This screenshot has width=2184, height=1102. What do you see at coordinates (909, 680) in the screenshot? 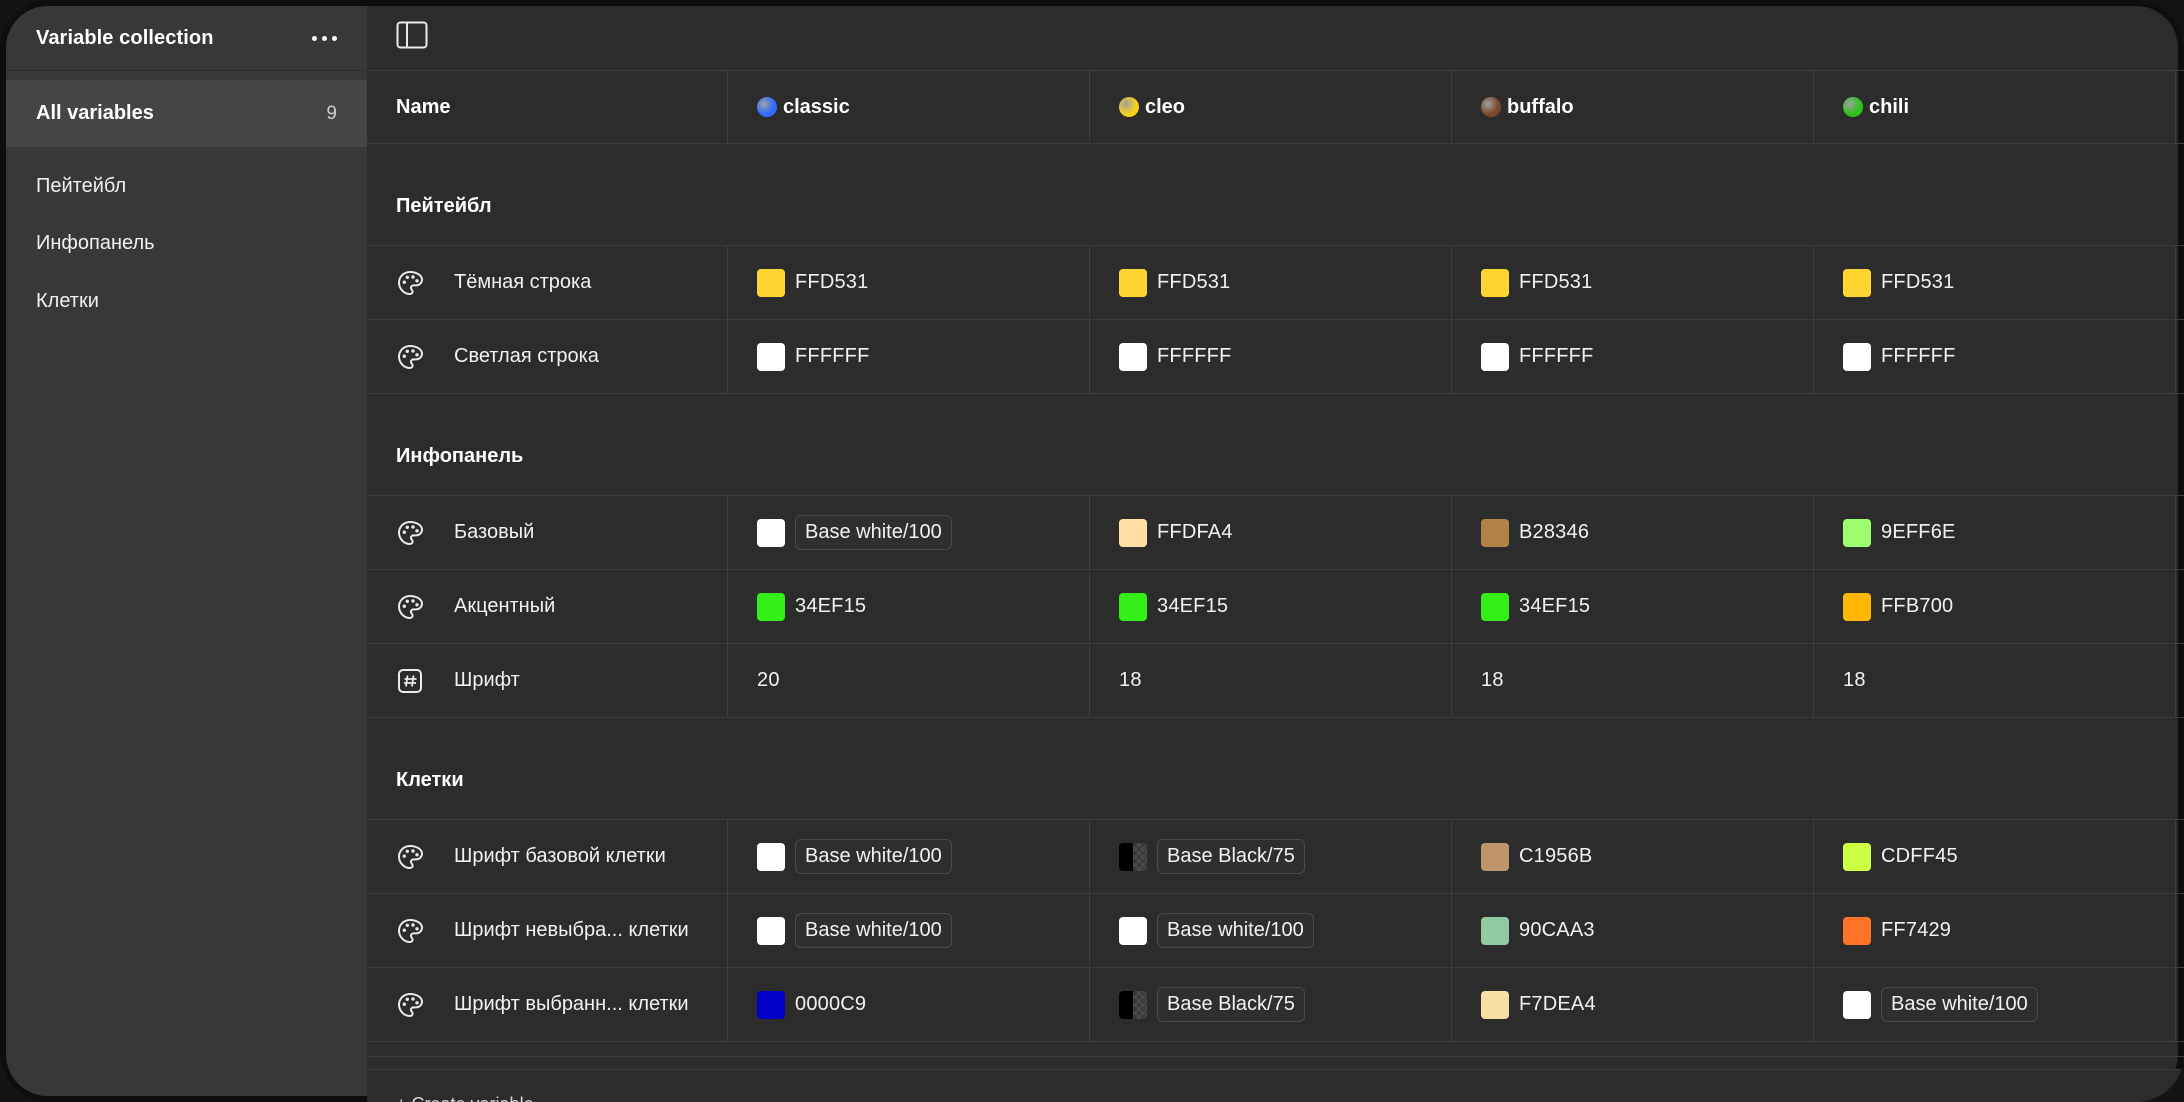
I see `variable-value-cell: 20` at bounding box center [909, 680].